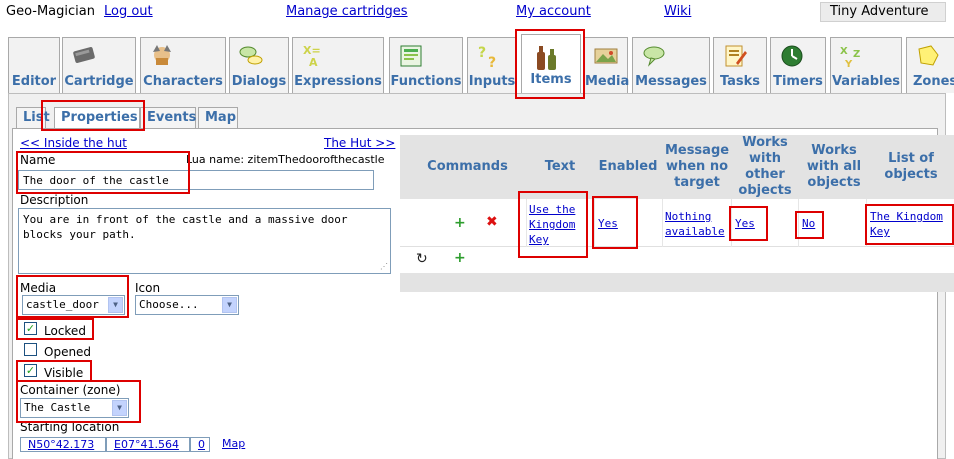  I want to click on variables-icon: X ZY, so click(850, 57).